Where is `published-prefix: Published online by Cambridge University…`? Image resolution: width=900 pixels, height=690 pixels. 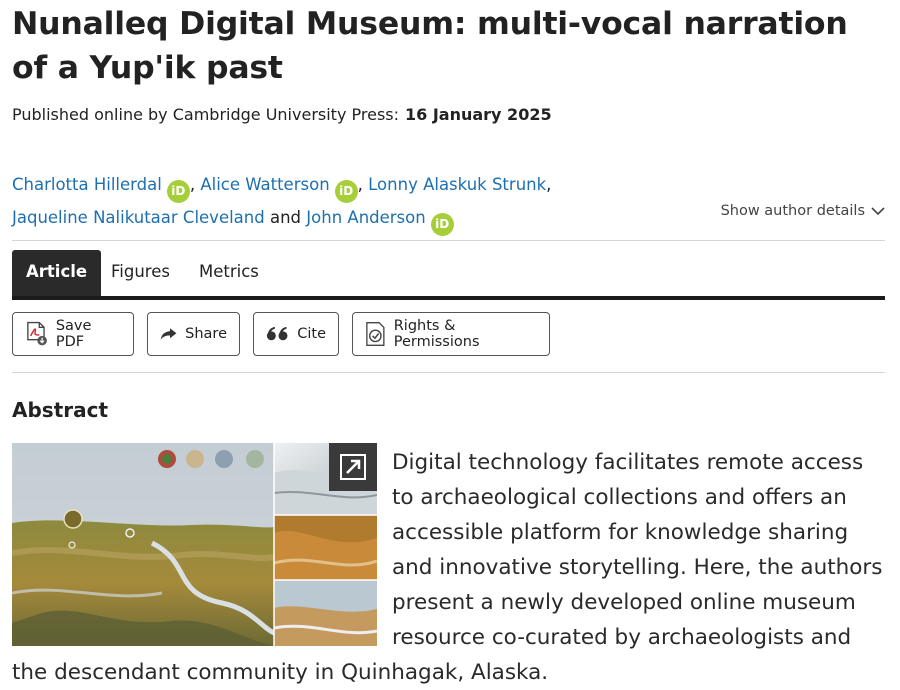 published-prefix: Published online by Cambridge University… is located at coordinates (205, 114).